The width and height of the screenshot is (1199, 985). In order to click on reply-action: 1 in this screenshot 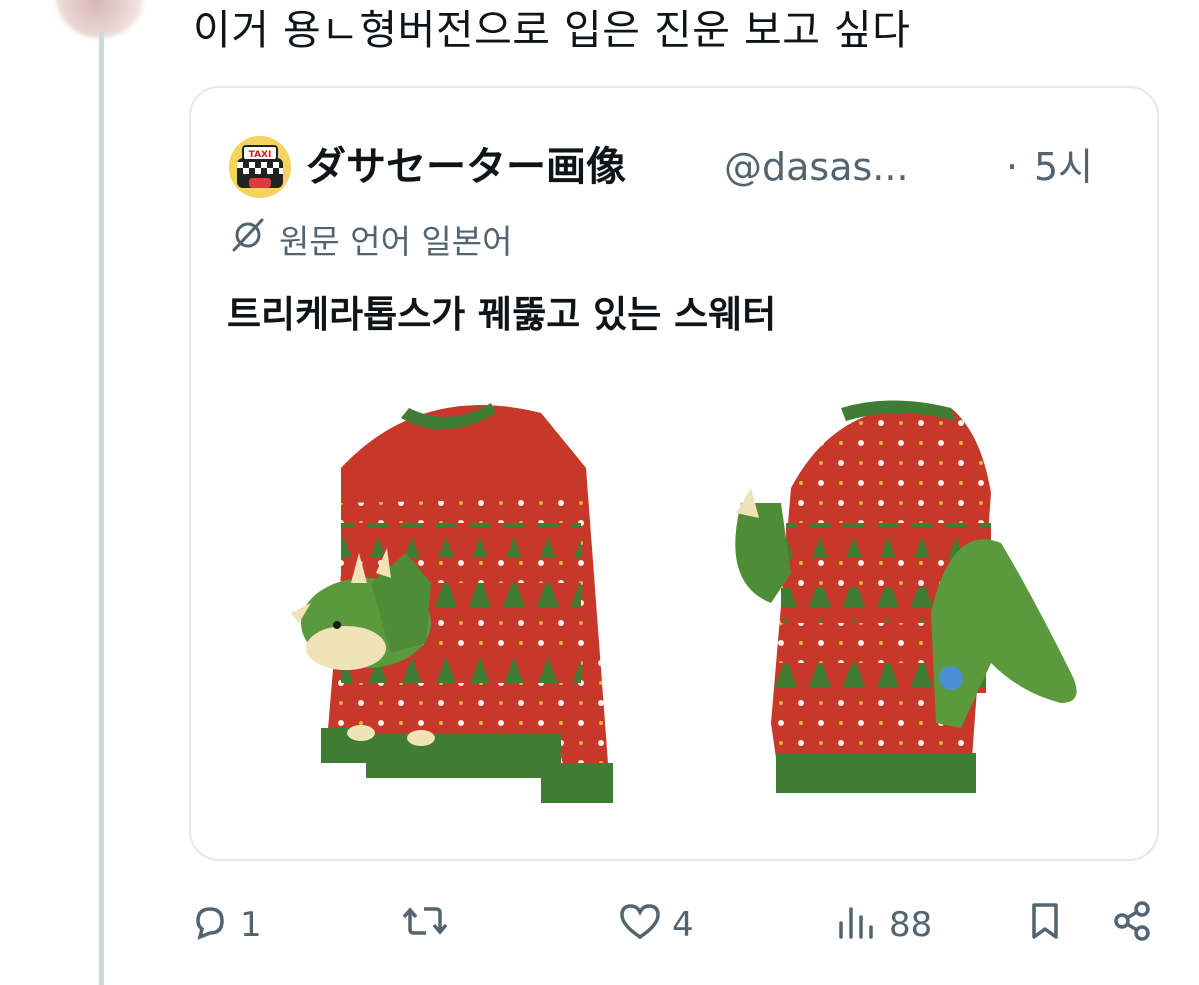, I will do `click(226, 925)`.